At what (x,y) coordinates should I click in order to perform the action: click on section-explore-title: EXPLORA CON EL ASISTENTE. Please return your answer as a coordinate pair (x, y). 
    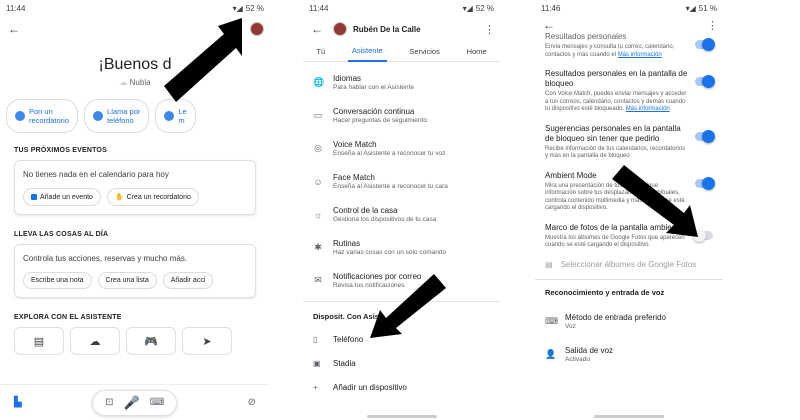
    Looking at the image, I should click on (68, 317).